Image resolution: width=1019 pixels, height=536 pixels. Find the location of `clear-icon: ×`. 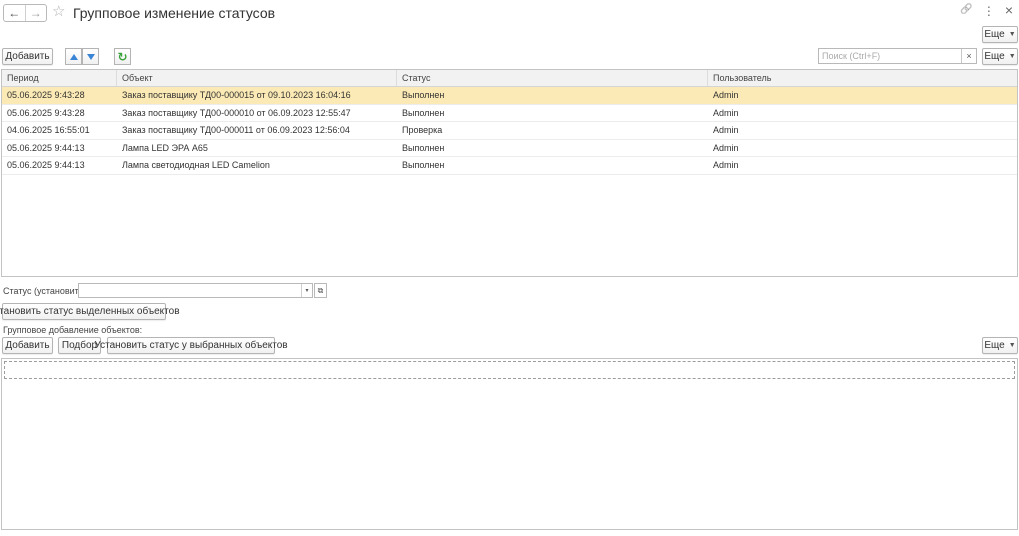

clear-icon: × is located at coordinates (969, 56).